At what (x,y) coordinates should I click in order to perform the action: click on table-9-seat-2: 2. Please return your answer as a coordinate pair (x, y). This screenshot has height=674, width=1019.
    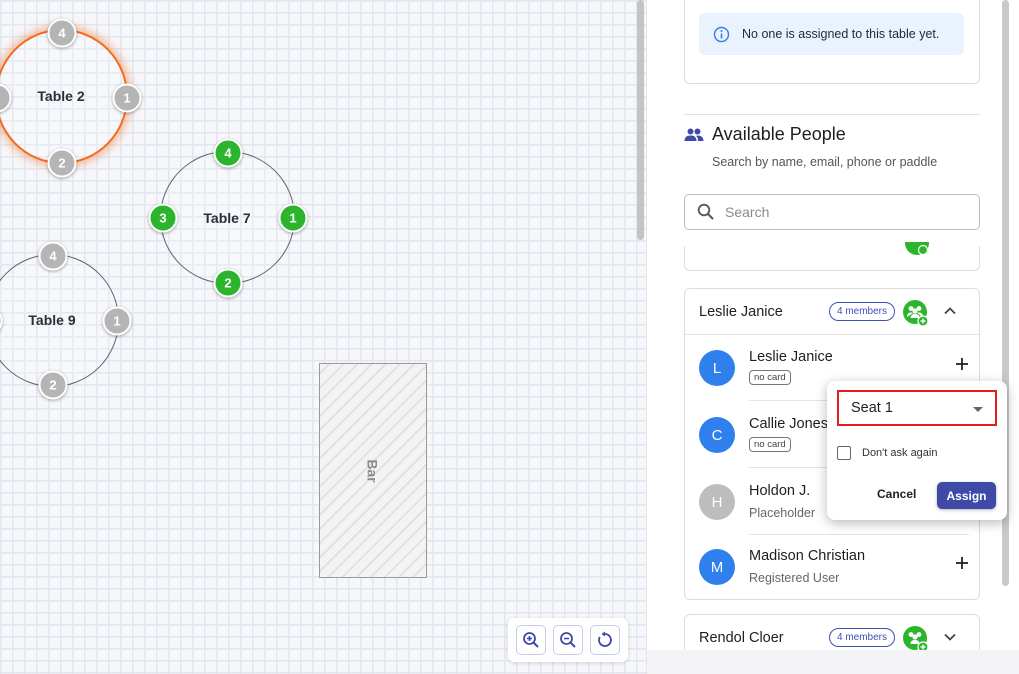
    Looking at the image, I should click on (53, 385).